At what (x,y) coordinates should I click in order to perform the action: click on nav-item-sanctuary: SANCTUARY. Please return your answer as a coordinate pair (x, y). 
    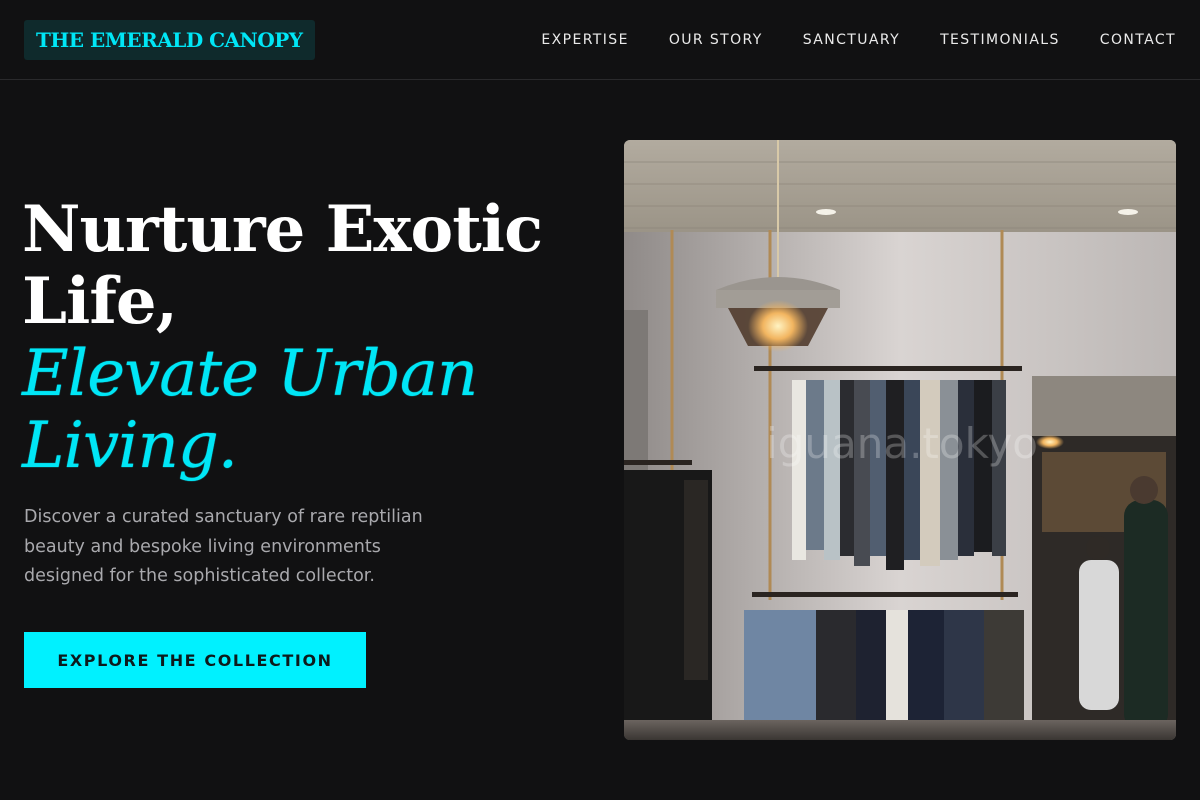
    Looking at the image, I should click on (851, 40).